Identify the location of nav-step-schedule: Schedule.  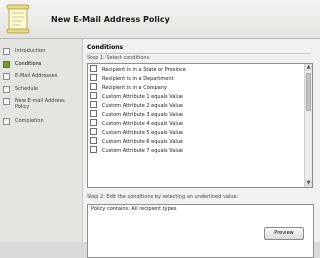
(20, 90).